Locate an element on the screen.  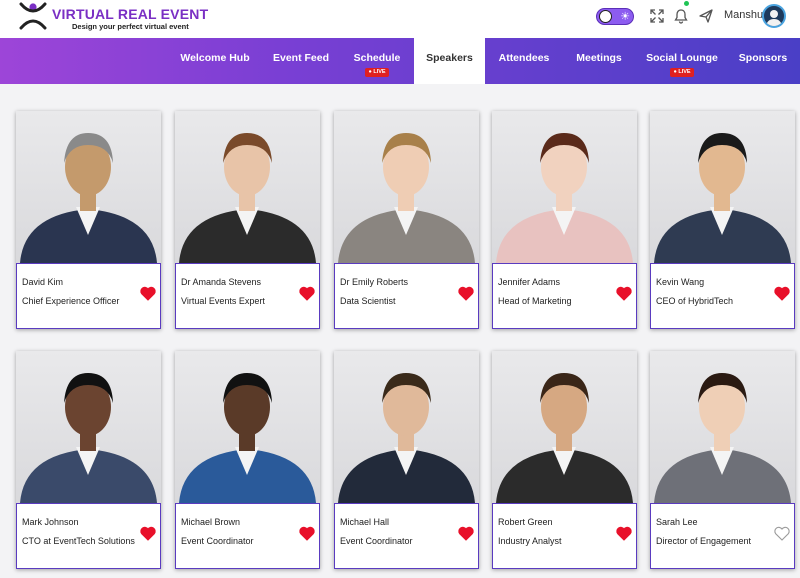
nav-label: Speakers is located at coordinates (449, 58).